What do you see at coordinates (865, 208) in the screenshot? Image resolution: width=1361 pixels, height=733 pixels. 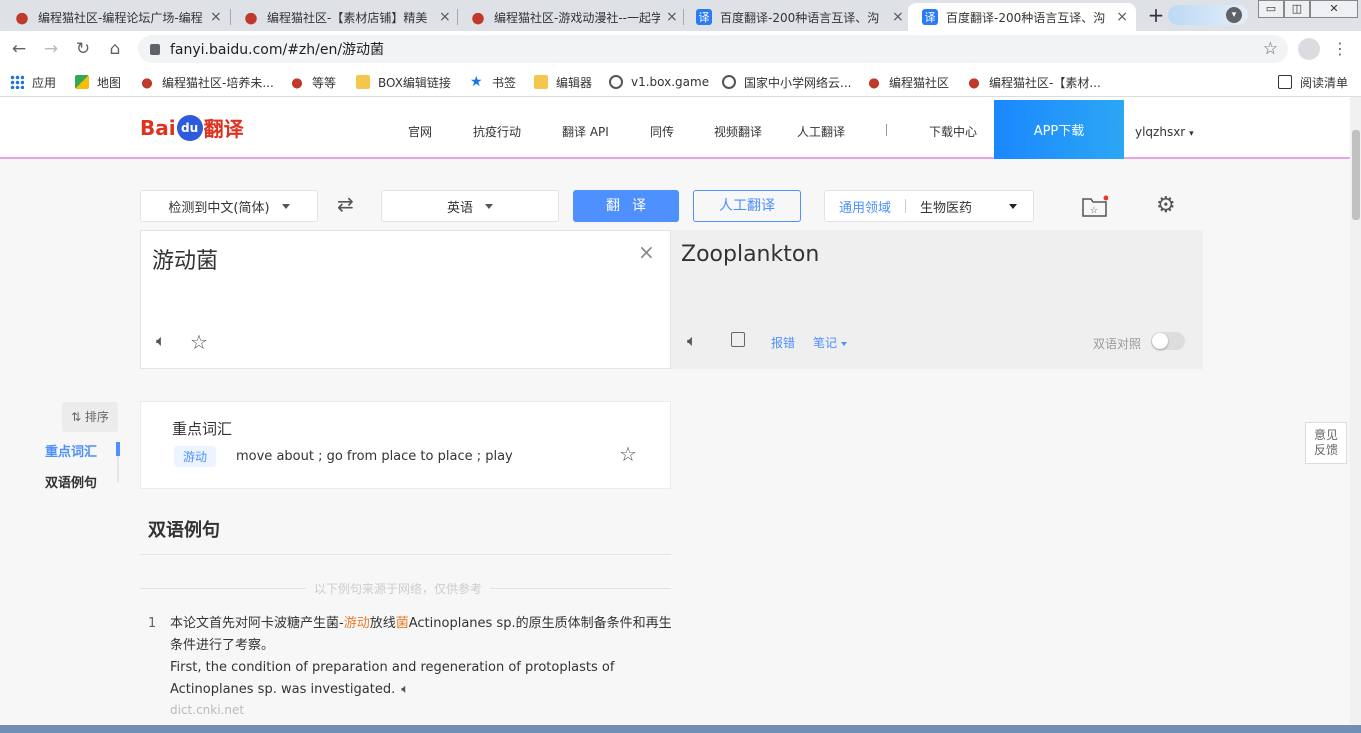 I see `domain-general-label: 通用领域` at bounding box center [865, 208].